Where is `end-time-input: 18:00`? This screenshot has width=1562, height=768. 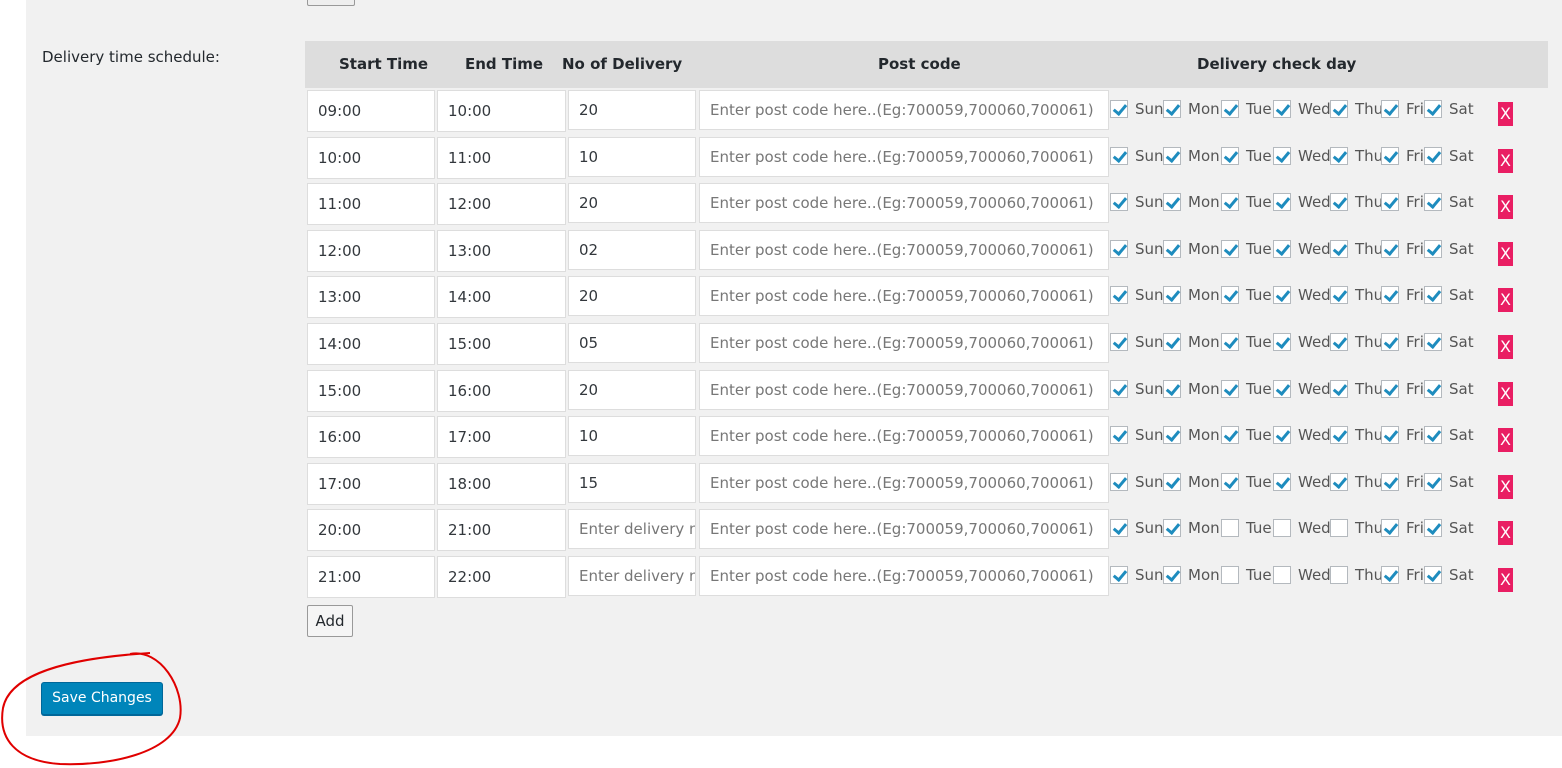
end-time-input: 18:00 is located at coordinates (501, 483).